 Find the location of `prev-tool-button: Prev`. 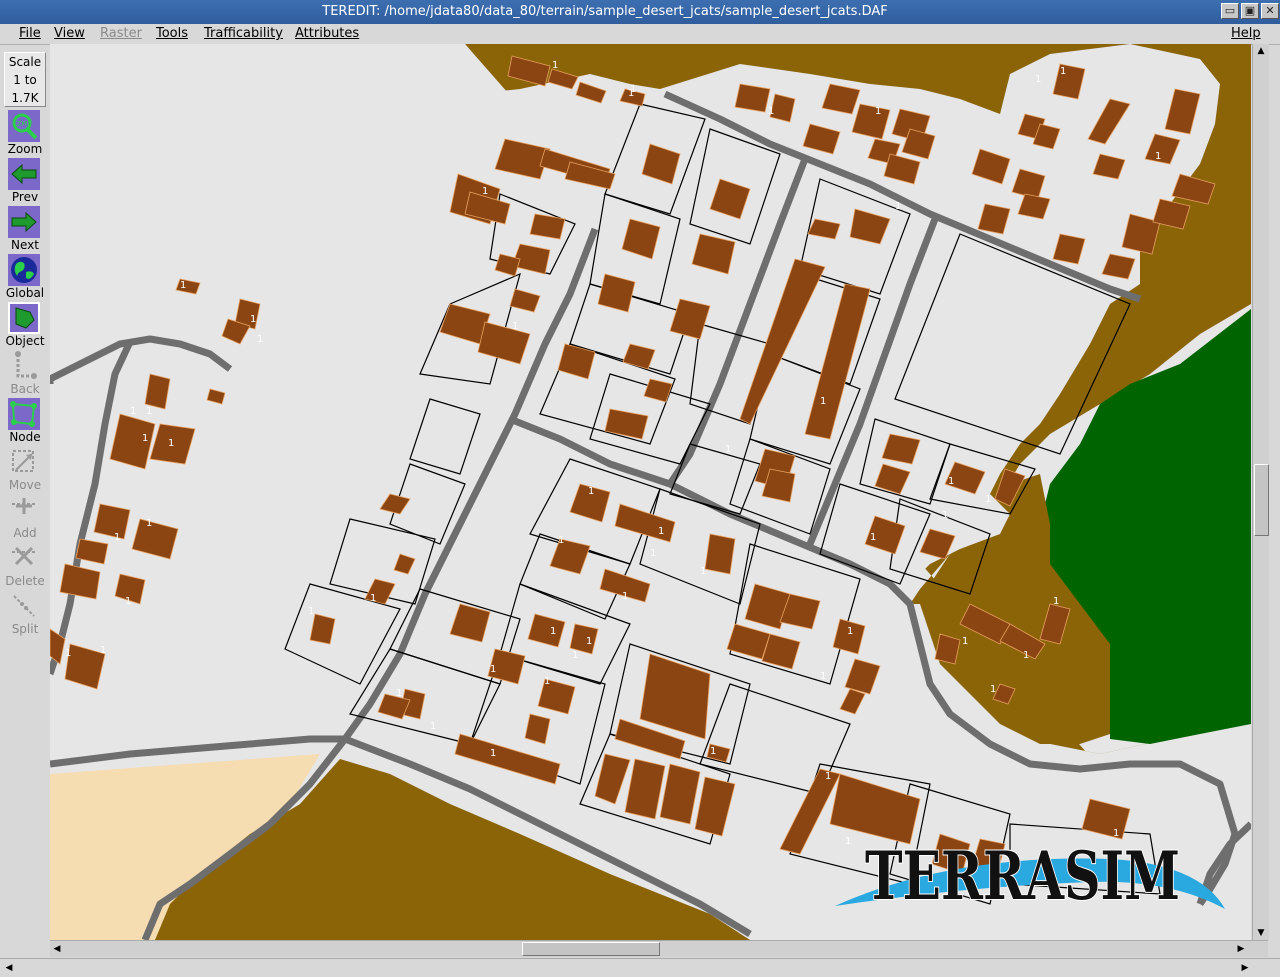

prev-tool-button: Prev is located at coordinates (25, 181).